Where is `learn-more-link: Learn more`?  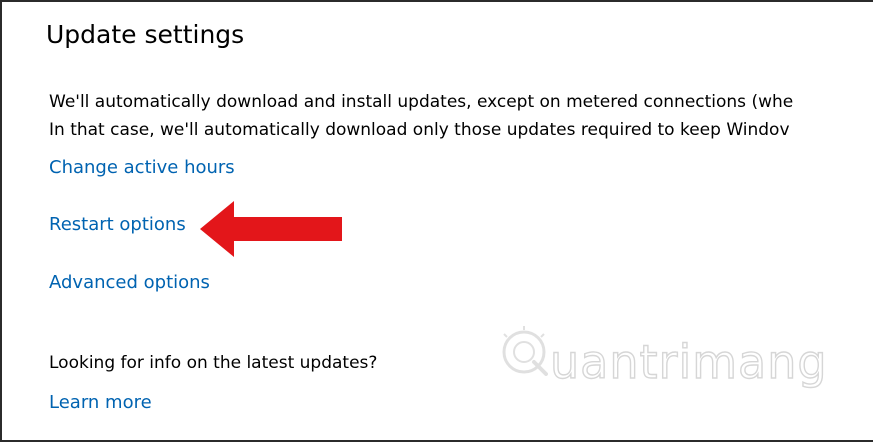
learn-more-link: Learn more is located at coordinates (100, 402).